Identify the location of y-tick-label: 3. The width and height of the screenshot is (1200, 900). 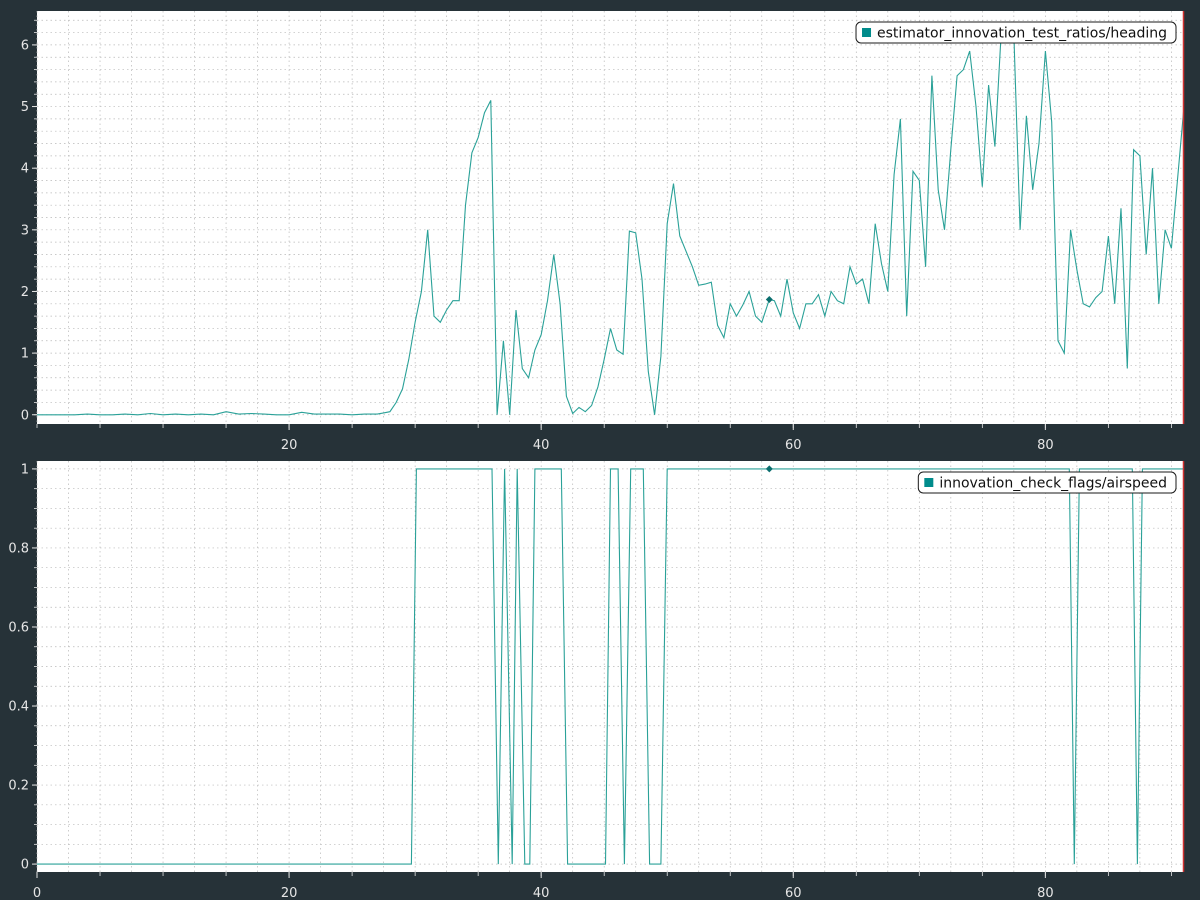
(25, 230).